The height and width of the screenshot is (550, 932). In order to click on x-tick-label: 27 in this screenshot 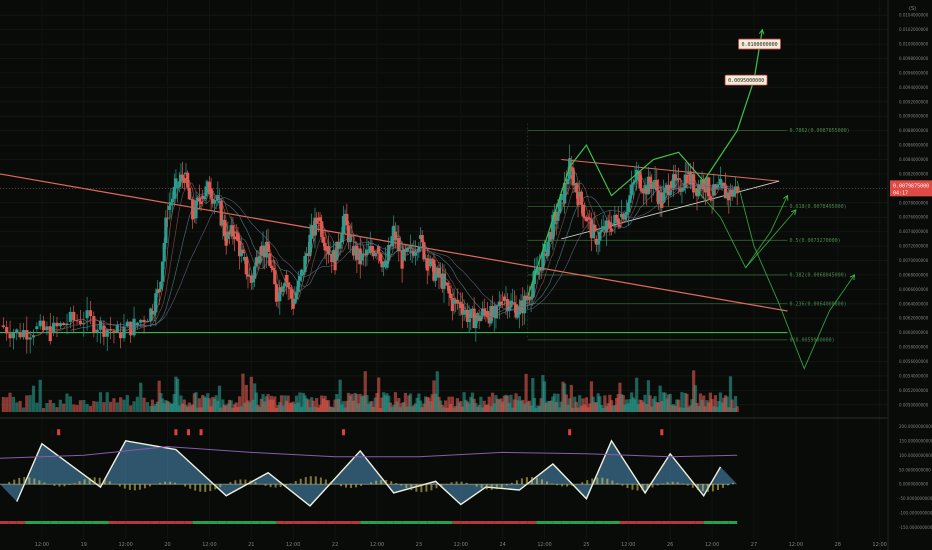, I will do `click(754, 545)`.